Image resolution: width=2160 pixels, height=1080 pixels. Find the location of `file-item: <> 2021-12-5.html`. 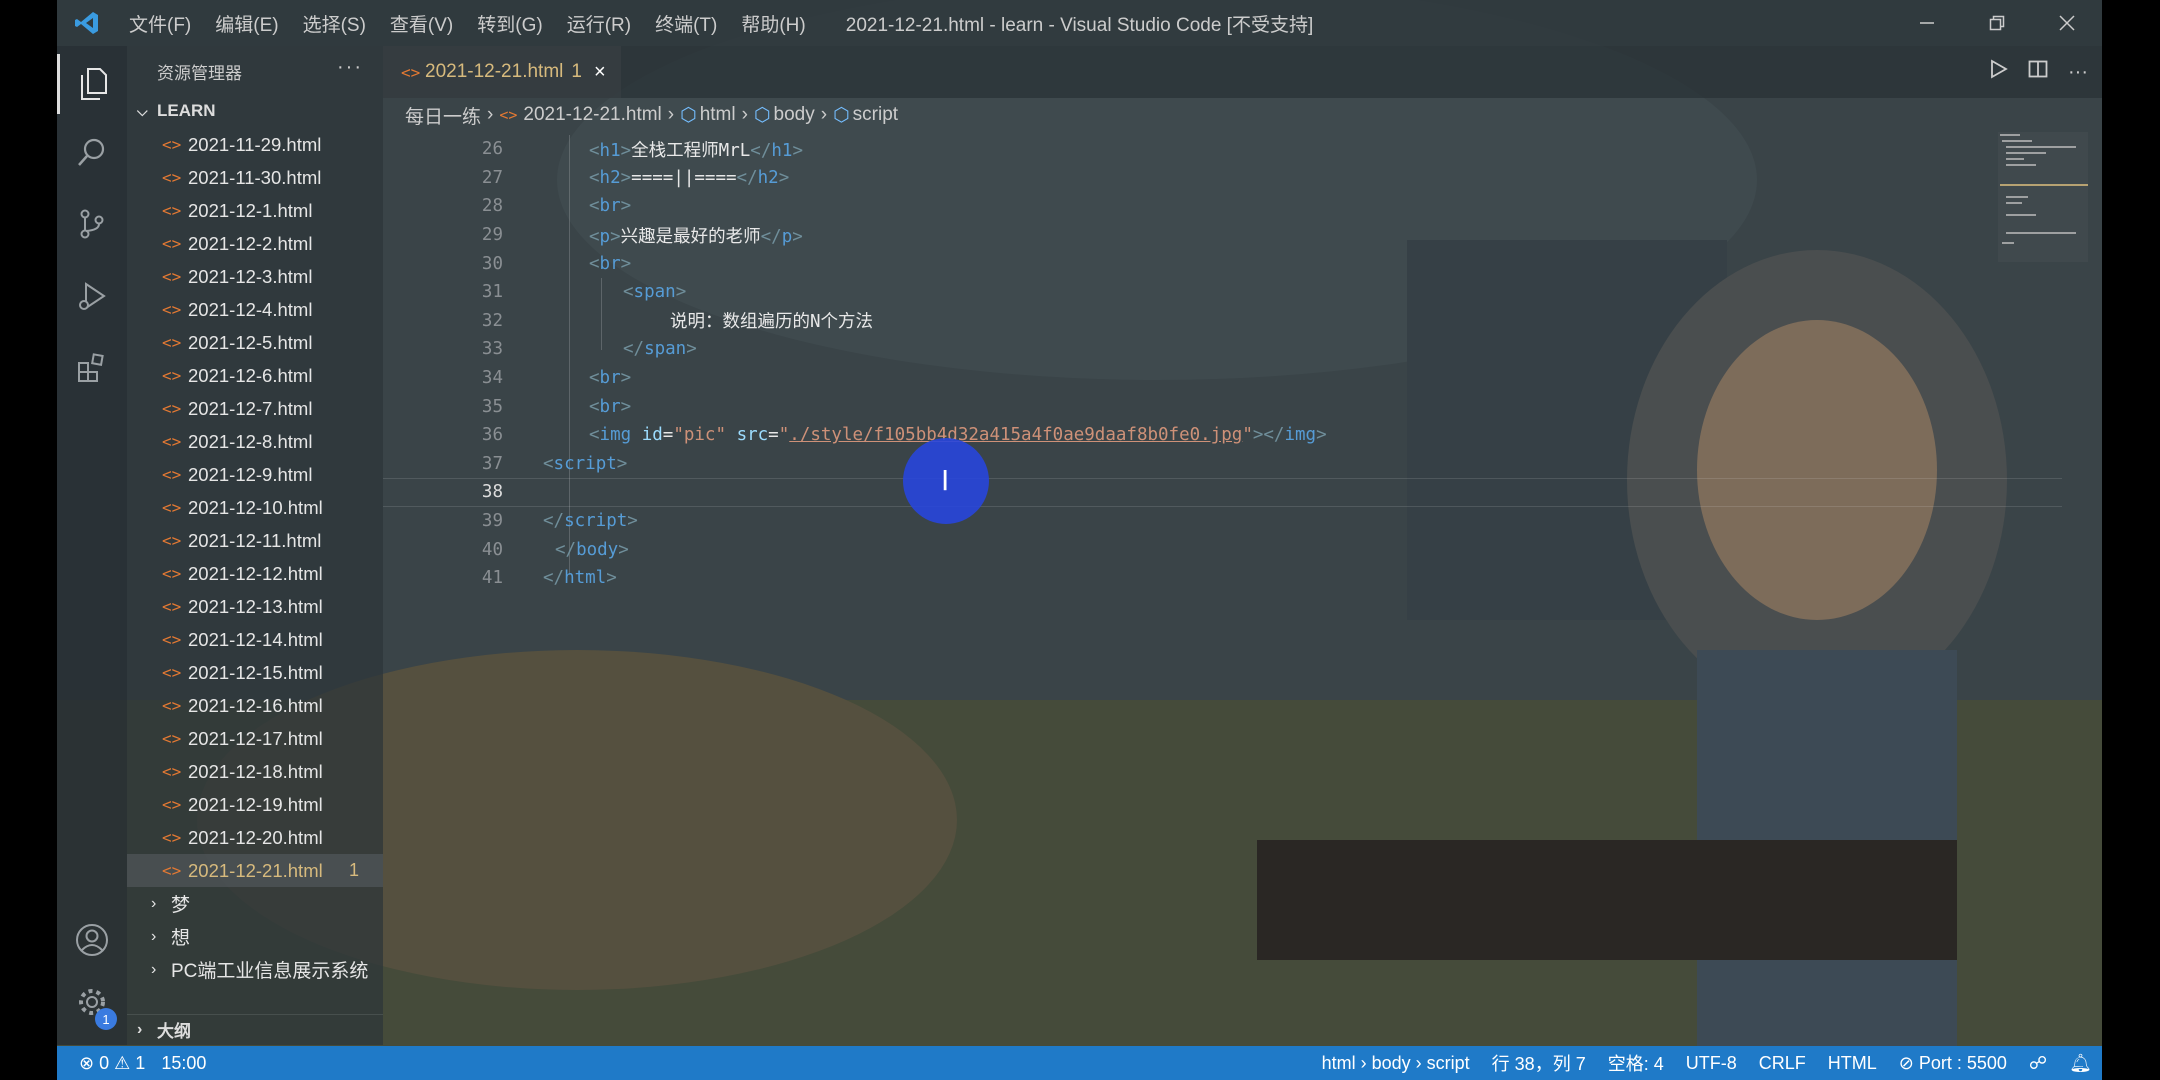

file-item: <> 2021-12-5.html is located at coordinates (255, 342).